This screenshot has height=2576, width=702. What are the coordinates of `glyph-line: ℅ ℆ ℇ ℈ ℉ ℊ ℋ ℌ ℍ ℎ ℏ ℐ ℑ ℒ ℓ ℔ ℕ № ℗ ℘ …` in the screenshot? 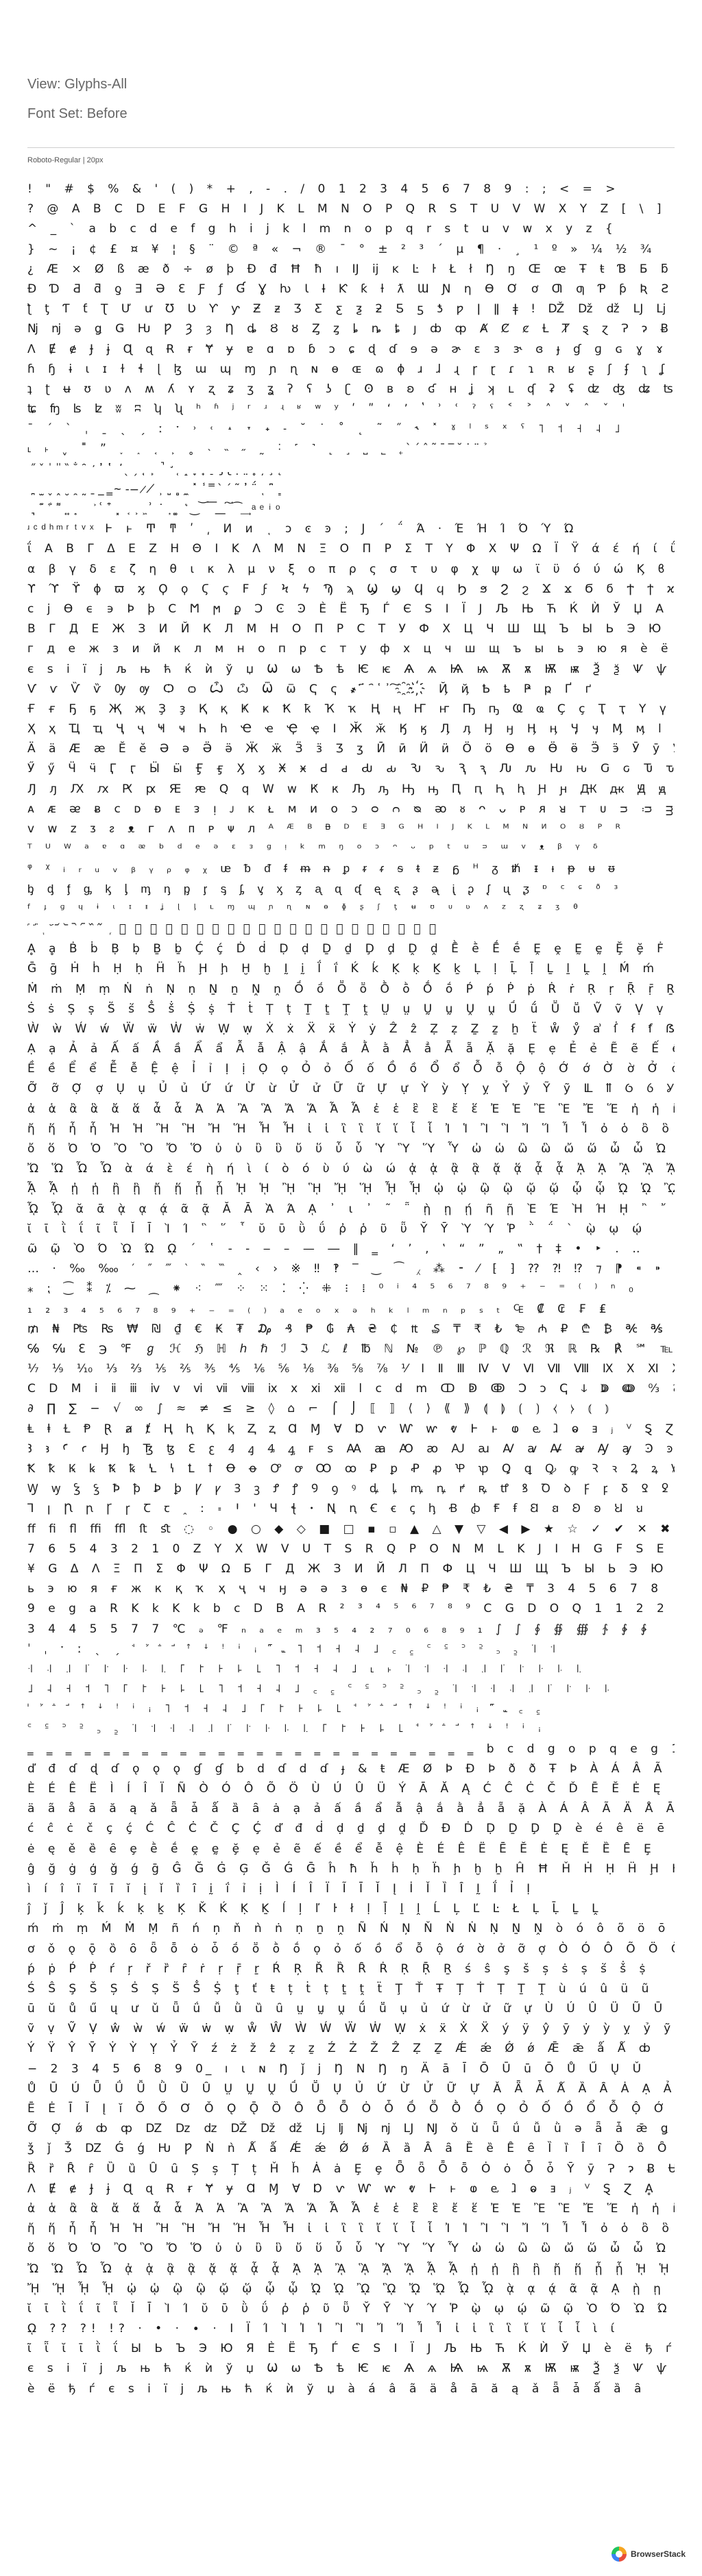 It's located at (351, 1348).